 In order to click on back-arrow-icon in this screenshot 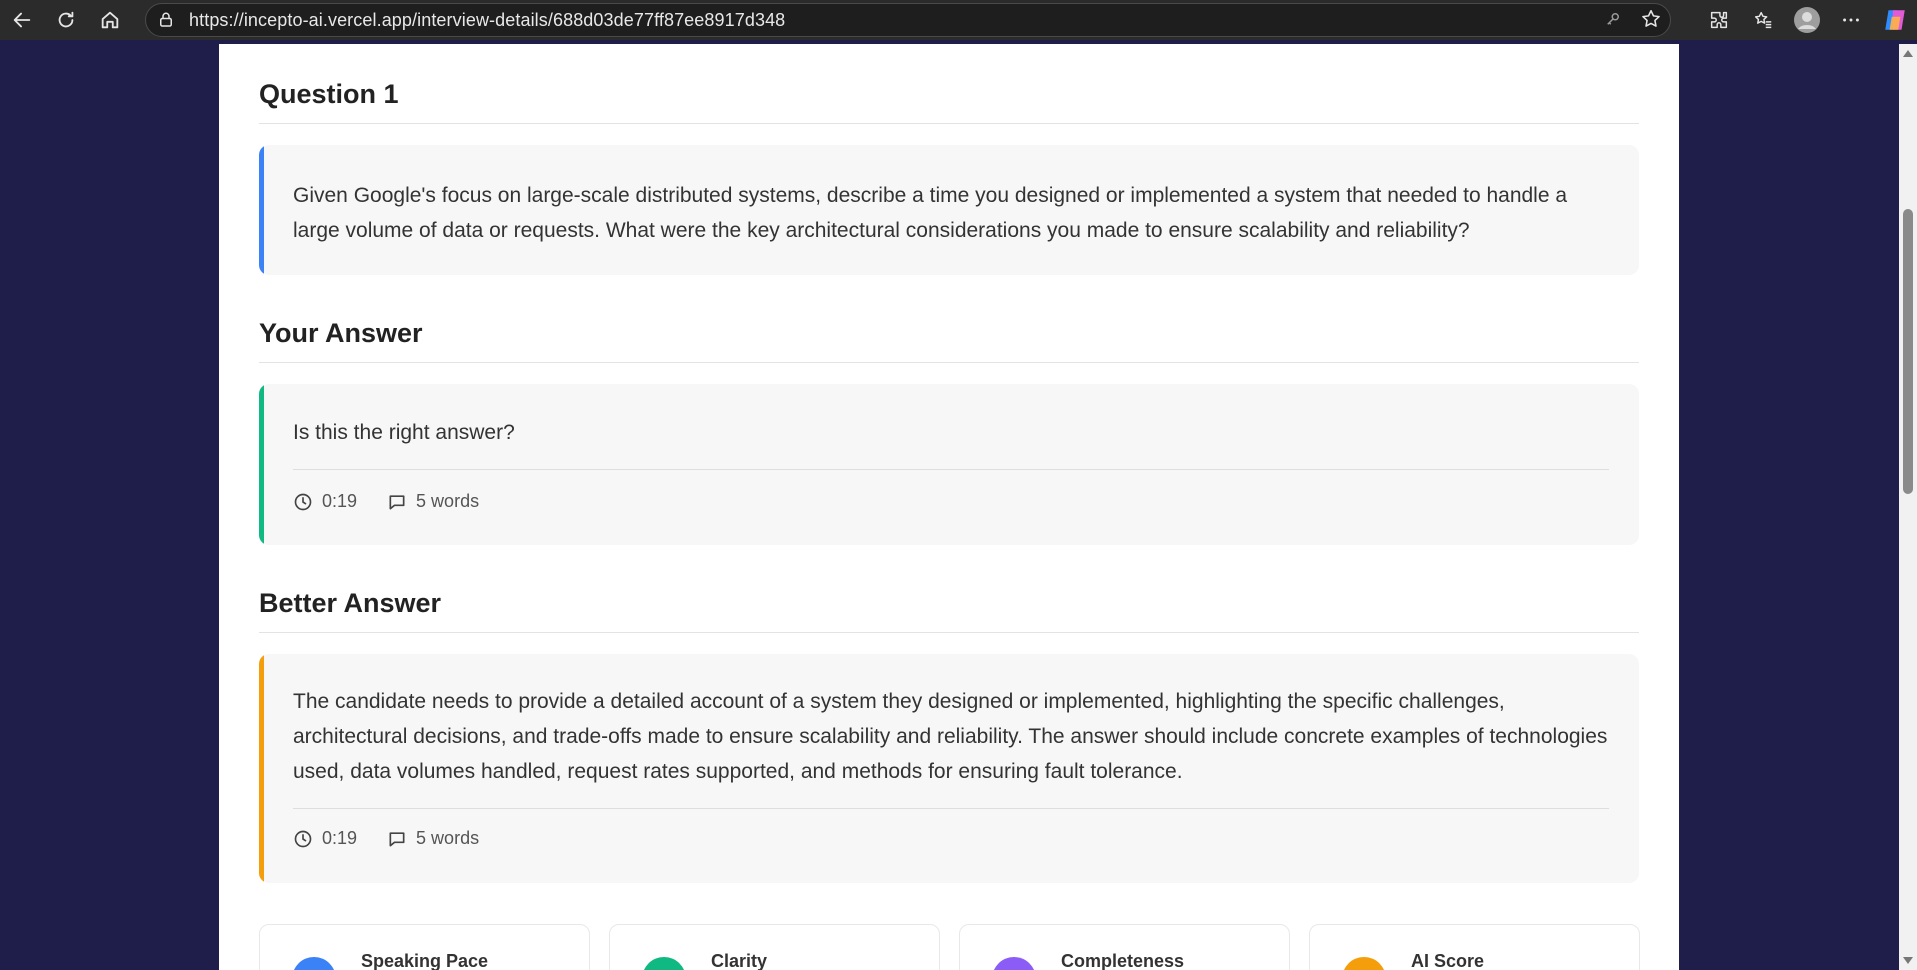, I will do `click(22, 20)`.